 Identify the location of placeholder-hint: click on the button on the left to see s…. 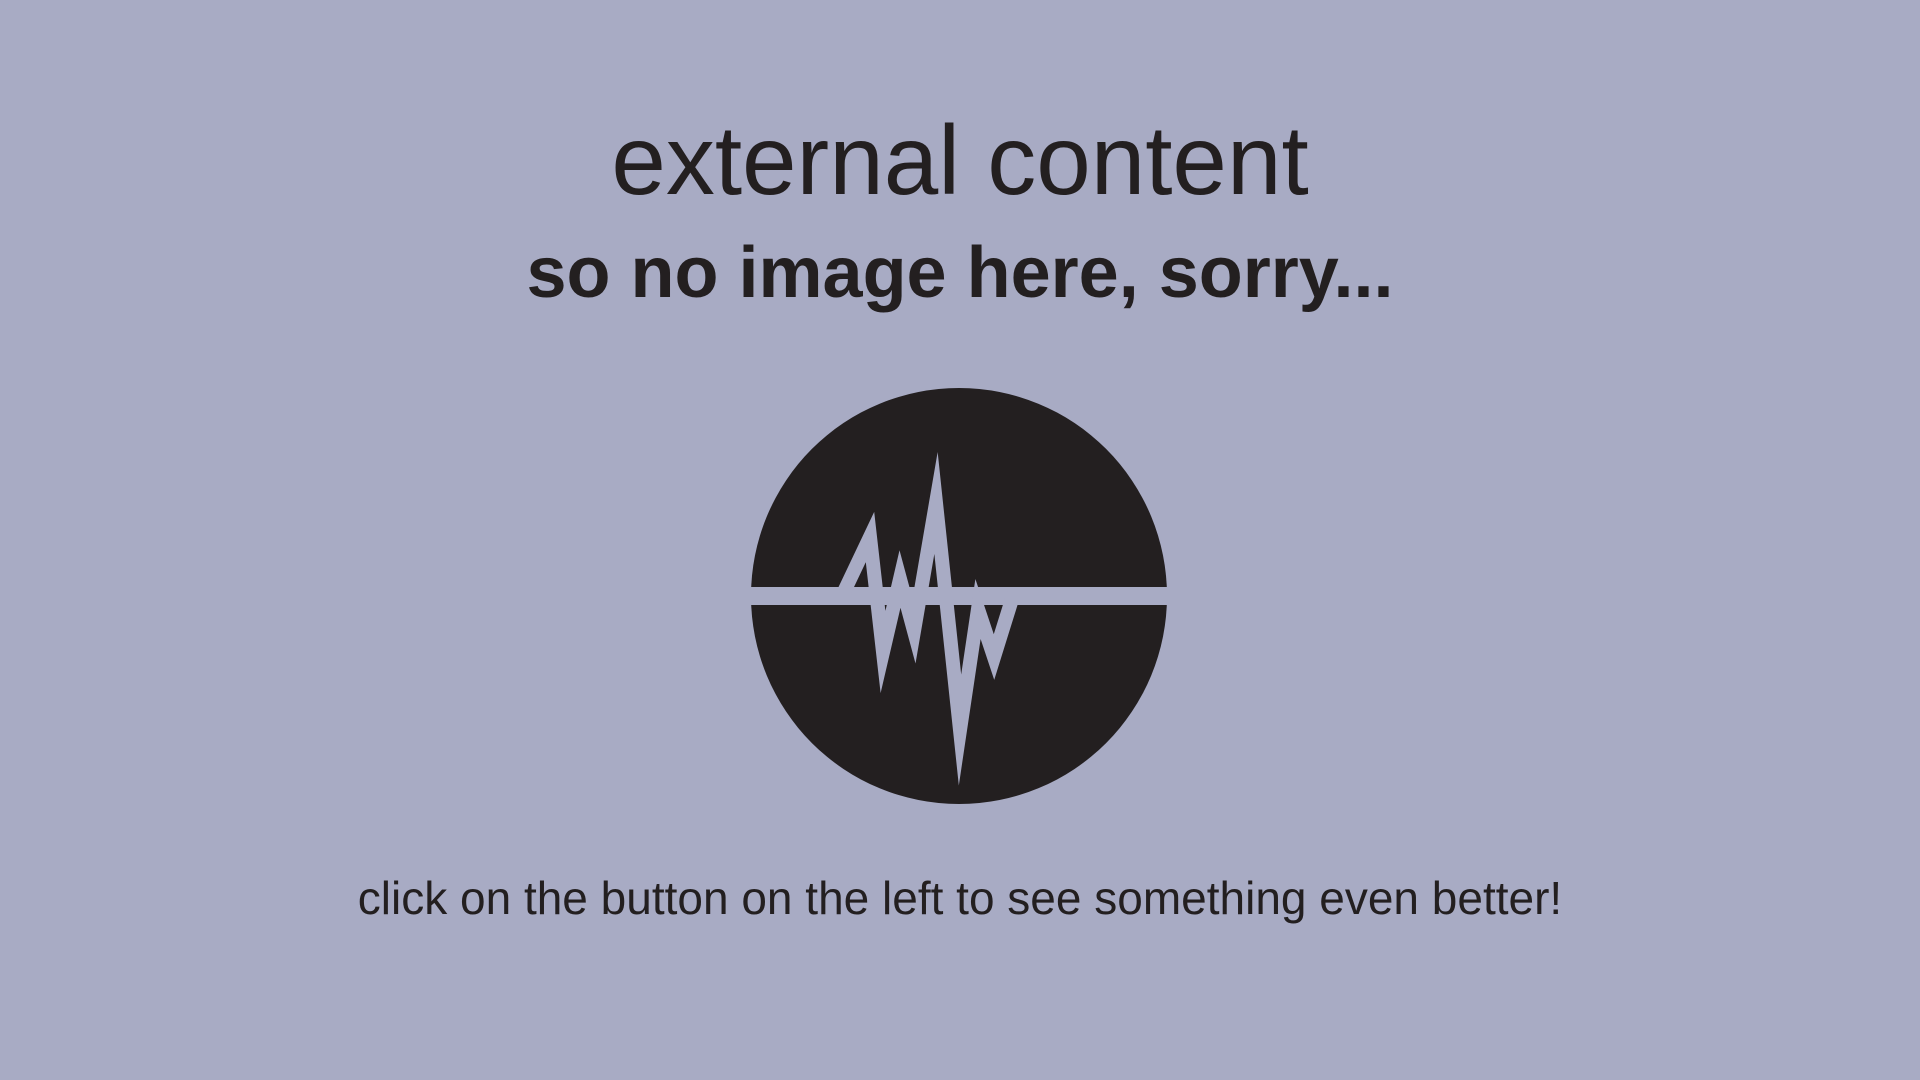
(960, 898).